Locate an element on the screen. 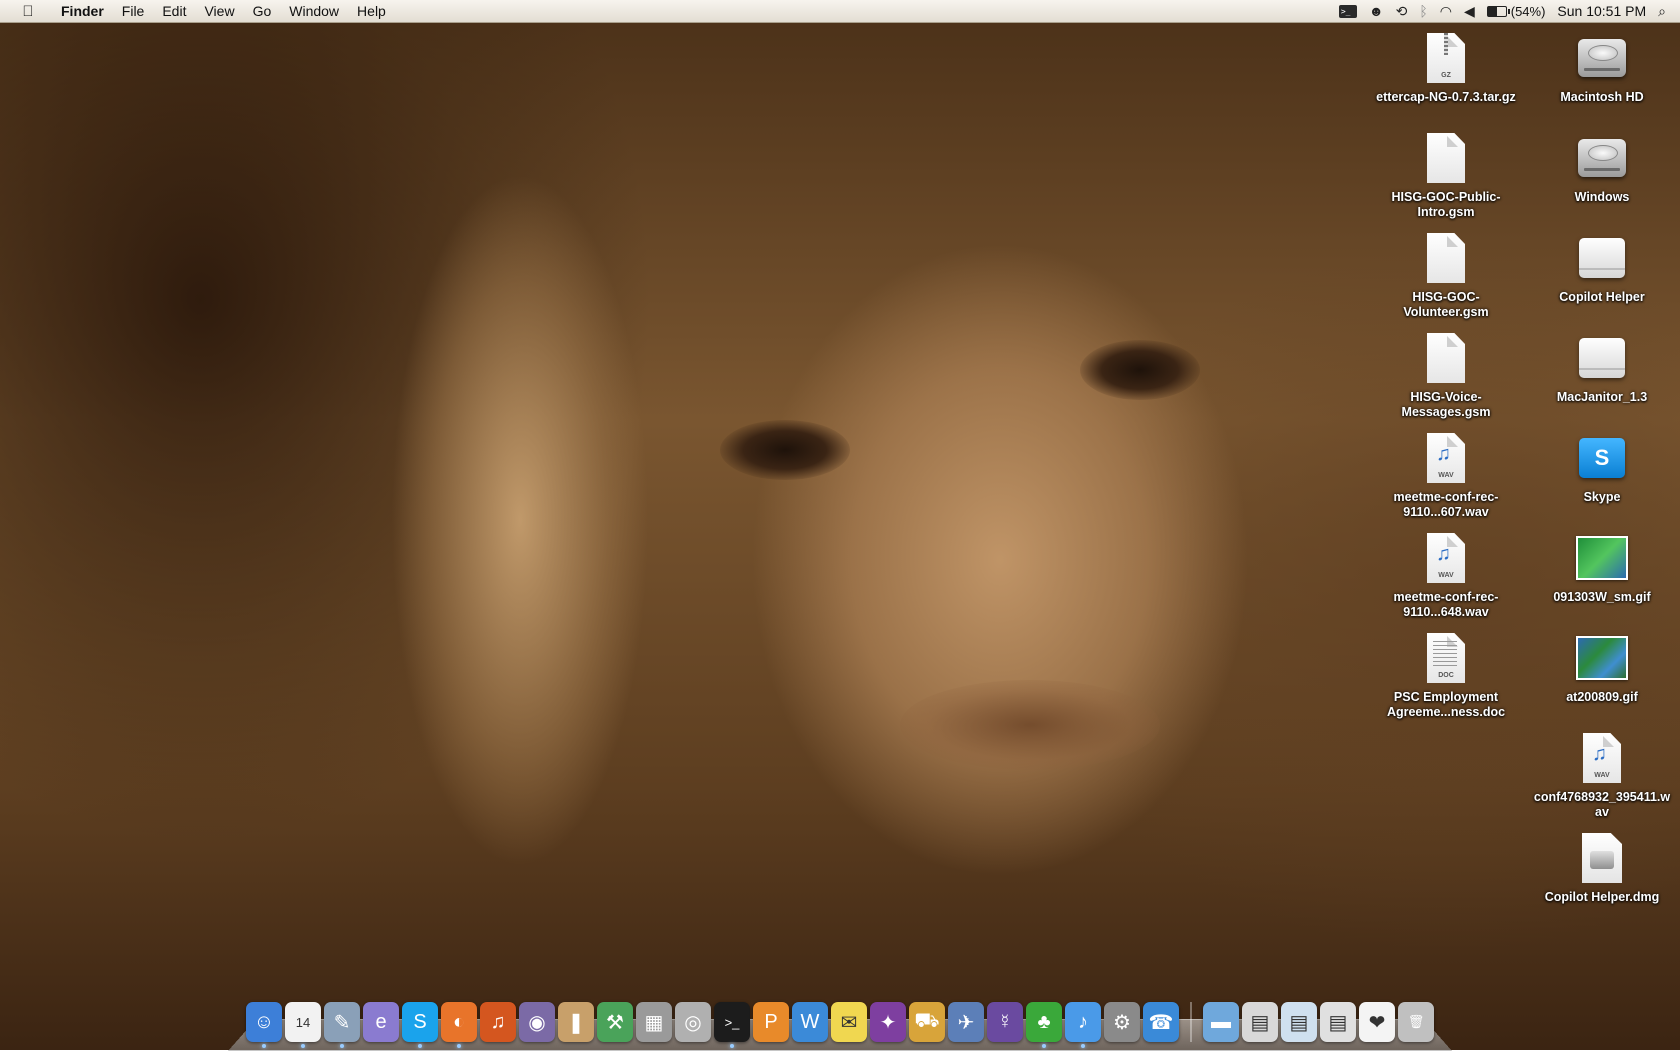 The width and height of the screenshot is (1680, 1051). page-fold is located at coordinates (1452, 341).